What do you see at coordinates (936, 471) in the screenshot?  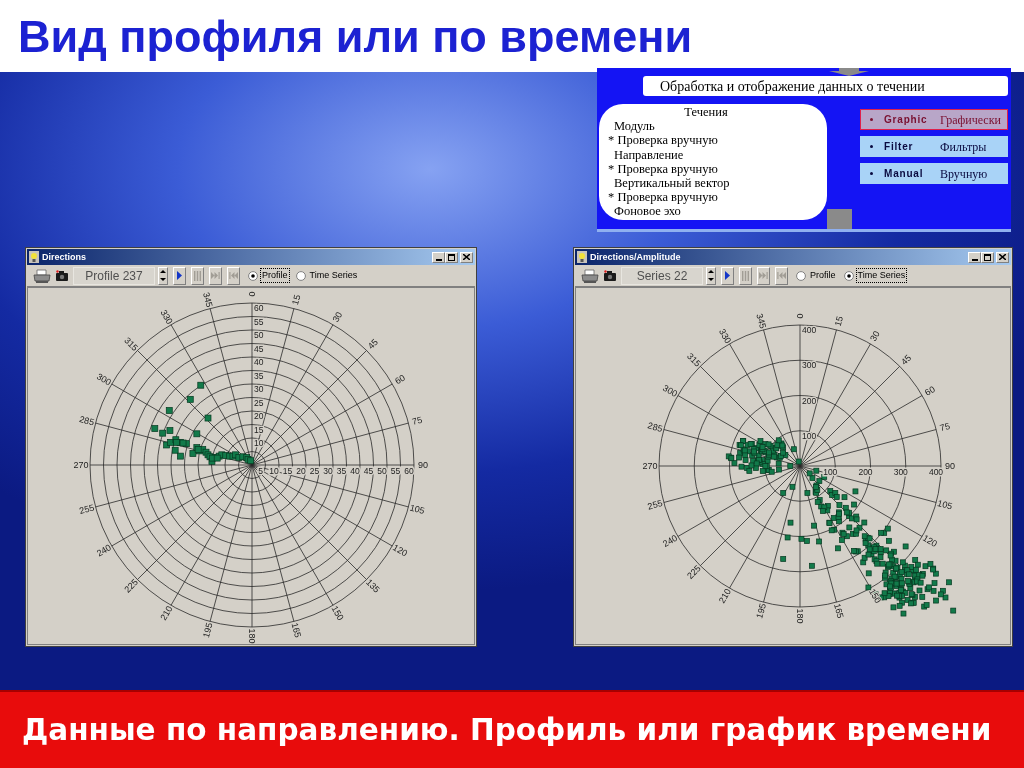 I see `radius-label: 400` at bounding box center [936, 471].